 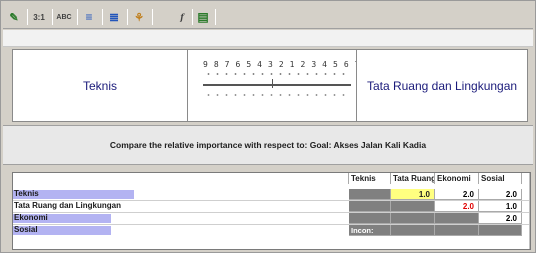 I want to click on scale-slider-thumb, so click(x=274, y=83).